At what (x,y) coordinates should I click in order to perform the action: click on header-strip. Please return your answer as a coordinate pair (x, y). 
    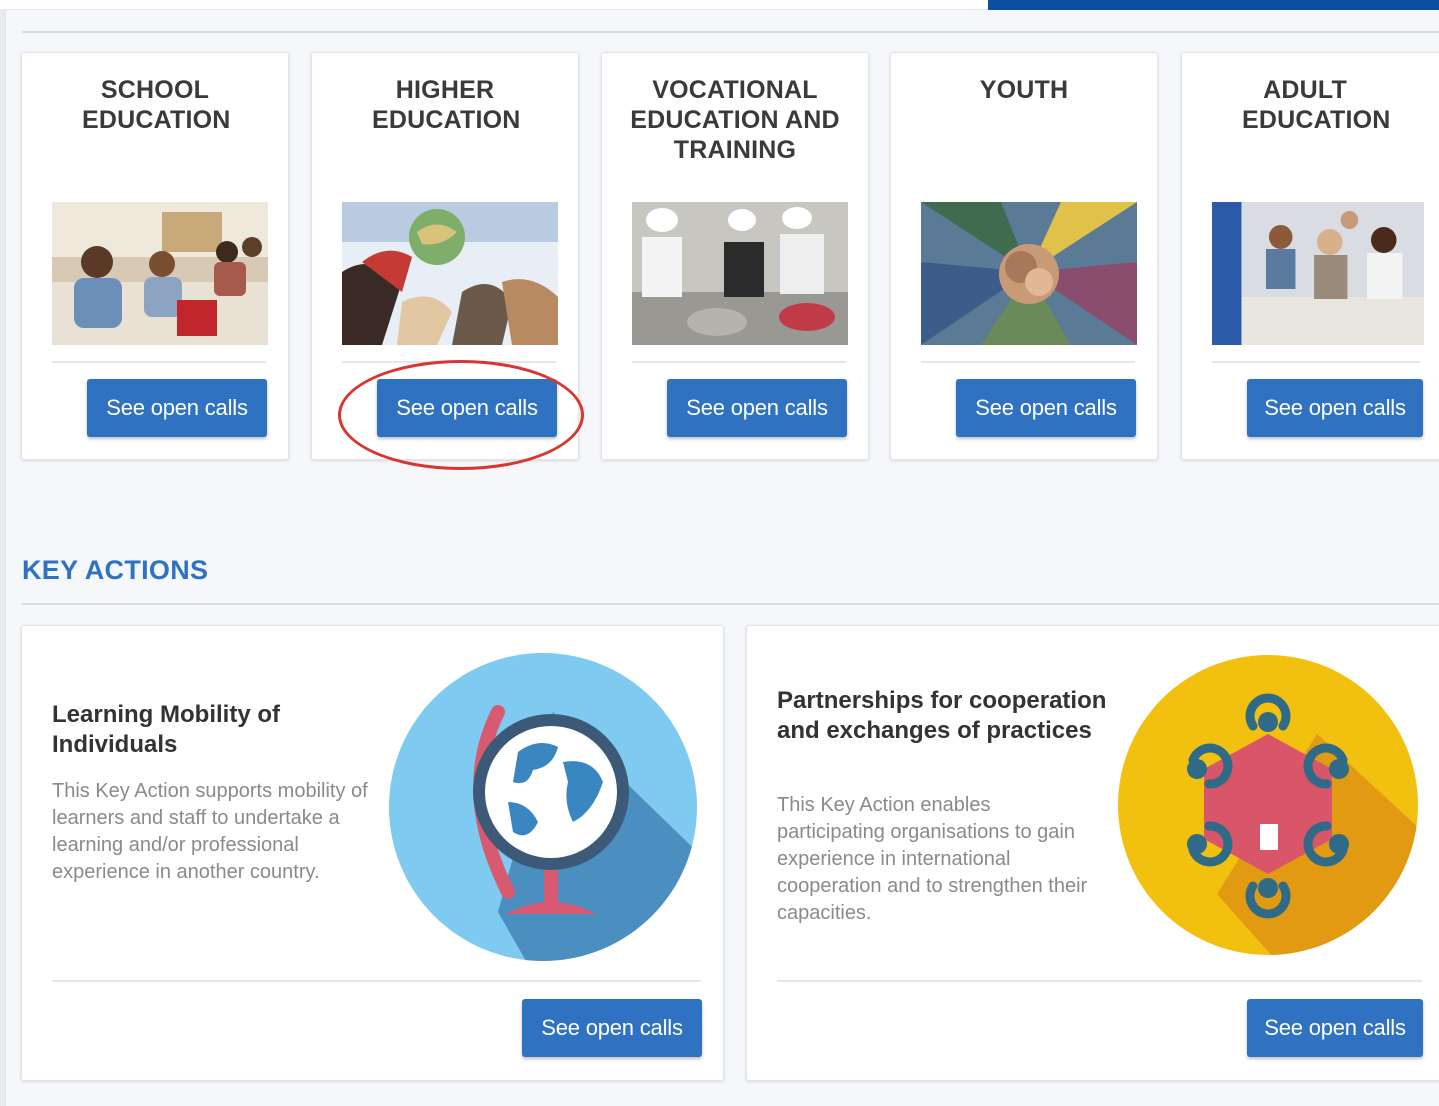
    Looking at the image, I should click on (494, 5).